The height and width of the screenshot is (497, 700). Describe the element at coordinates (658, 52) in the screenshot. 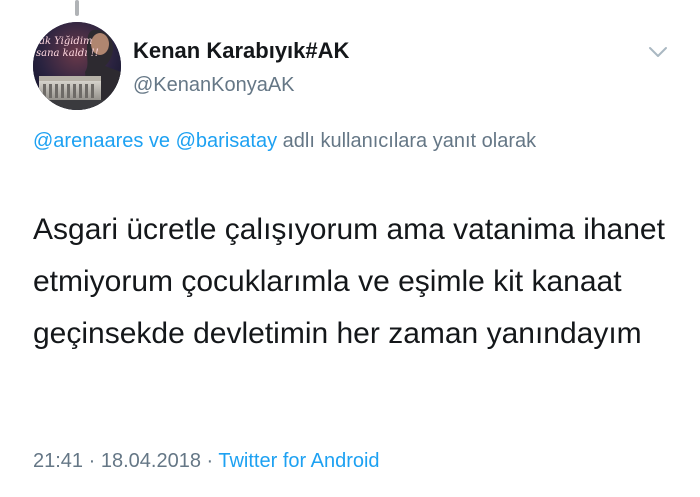

I see `chevron-down-icon` at that location.